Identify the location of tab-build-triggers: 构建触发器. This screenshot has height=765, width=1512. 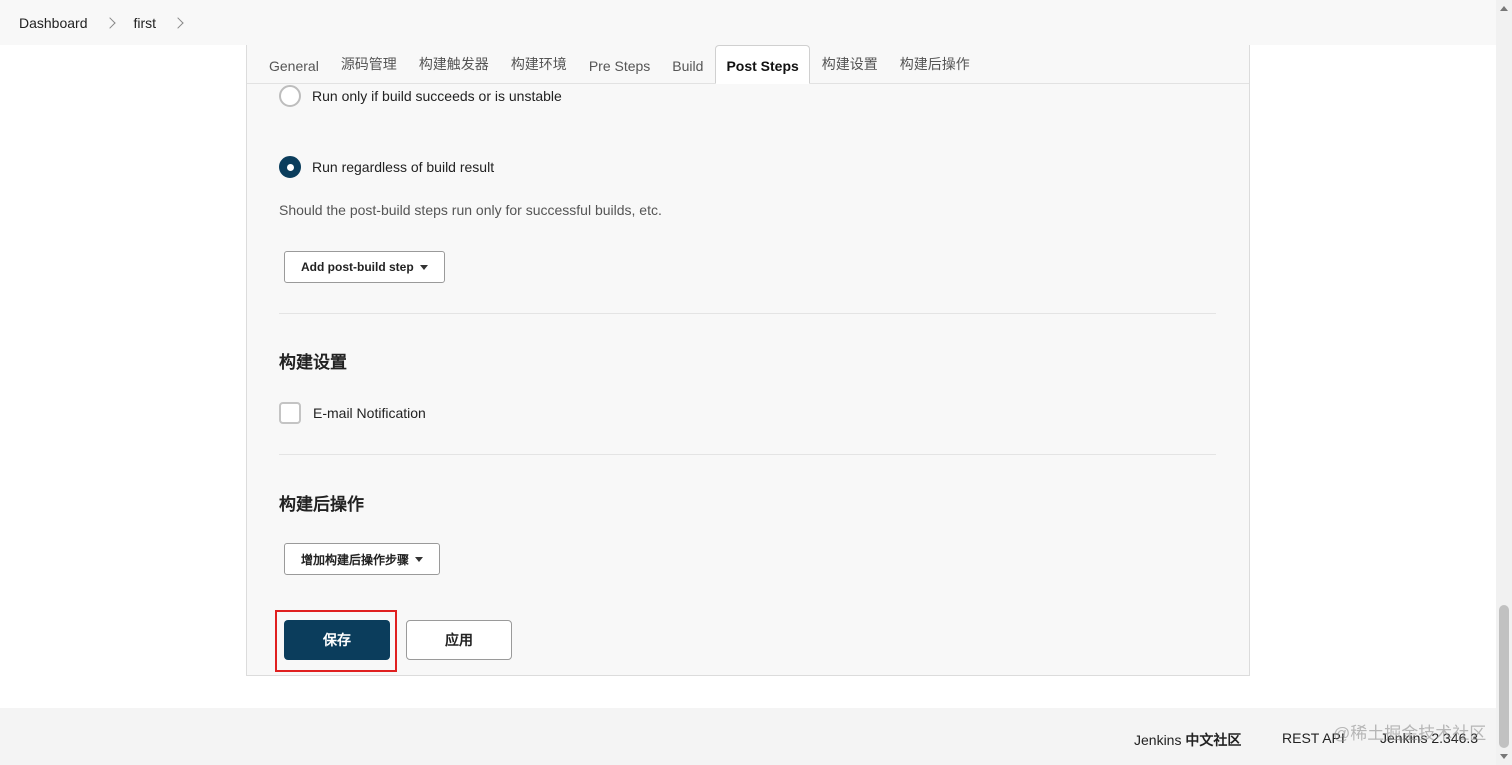
(454, 64).